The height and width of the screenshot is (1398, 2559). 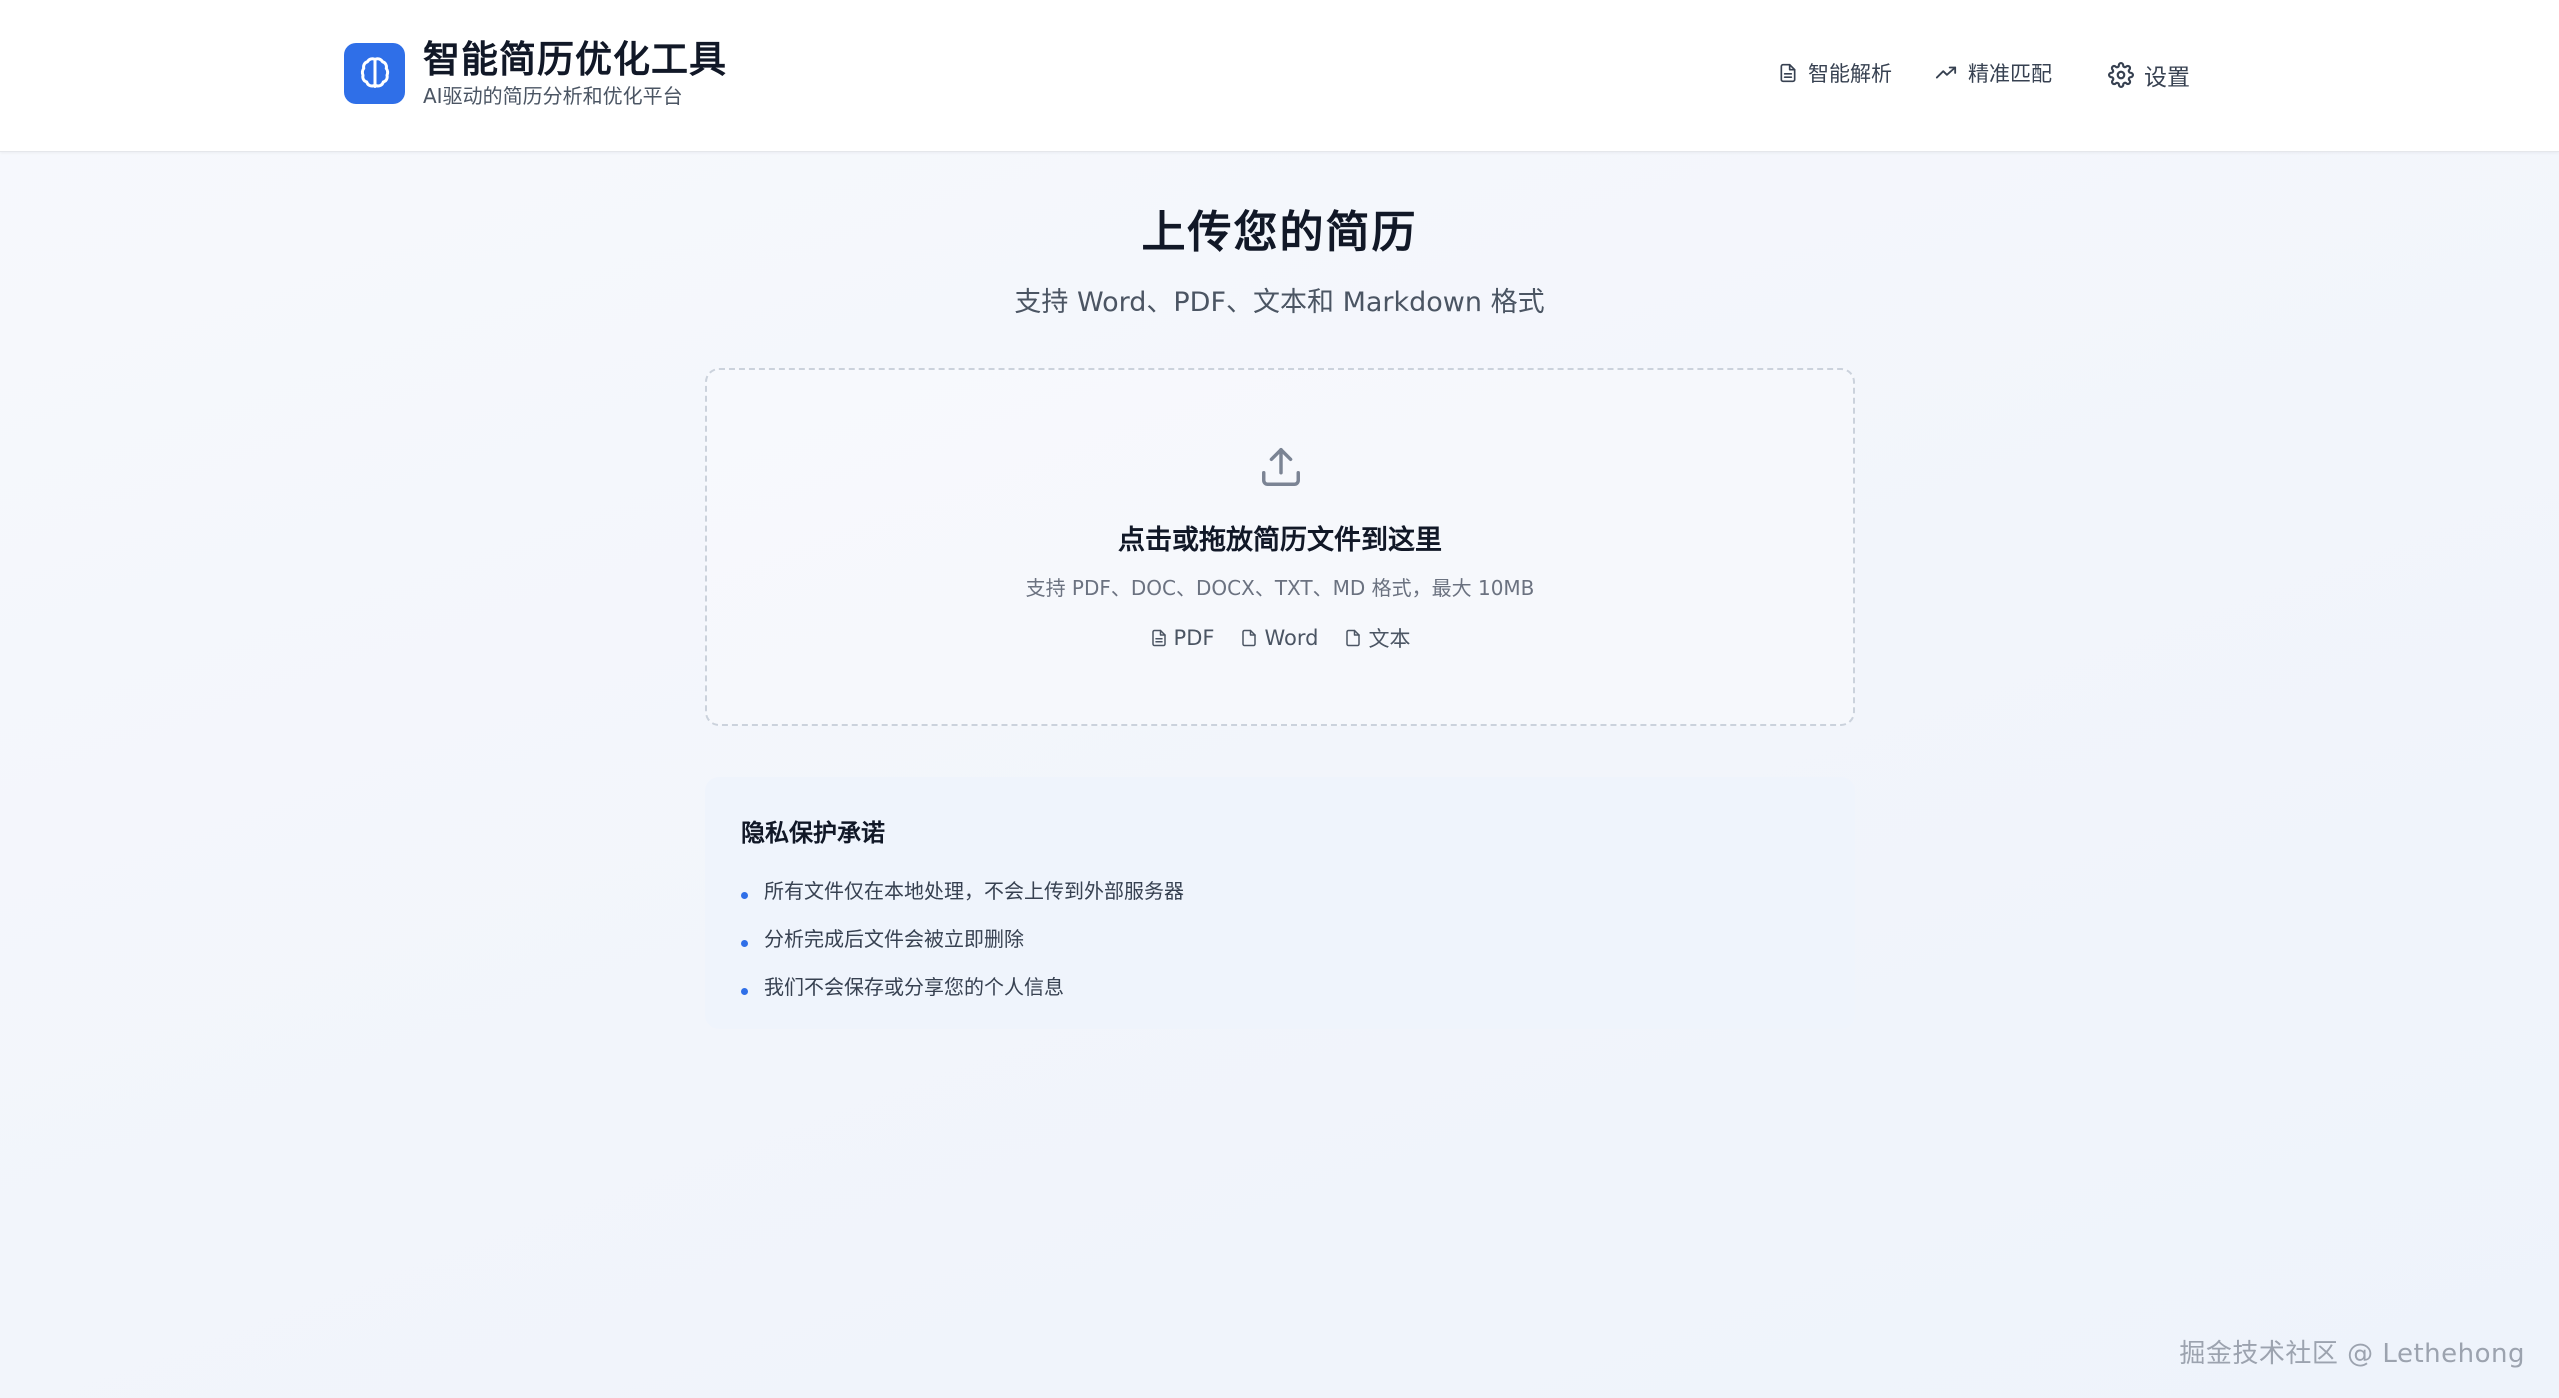 I want to click on document-icon, so click(x=1788, y=73).